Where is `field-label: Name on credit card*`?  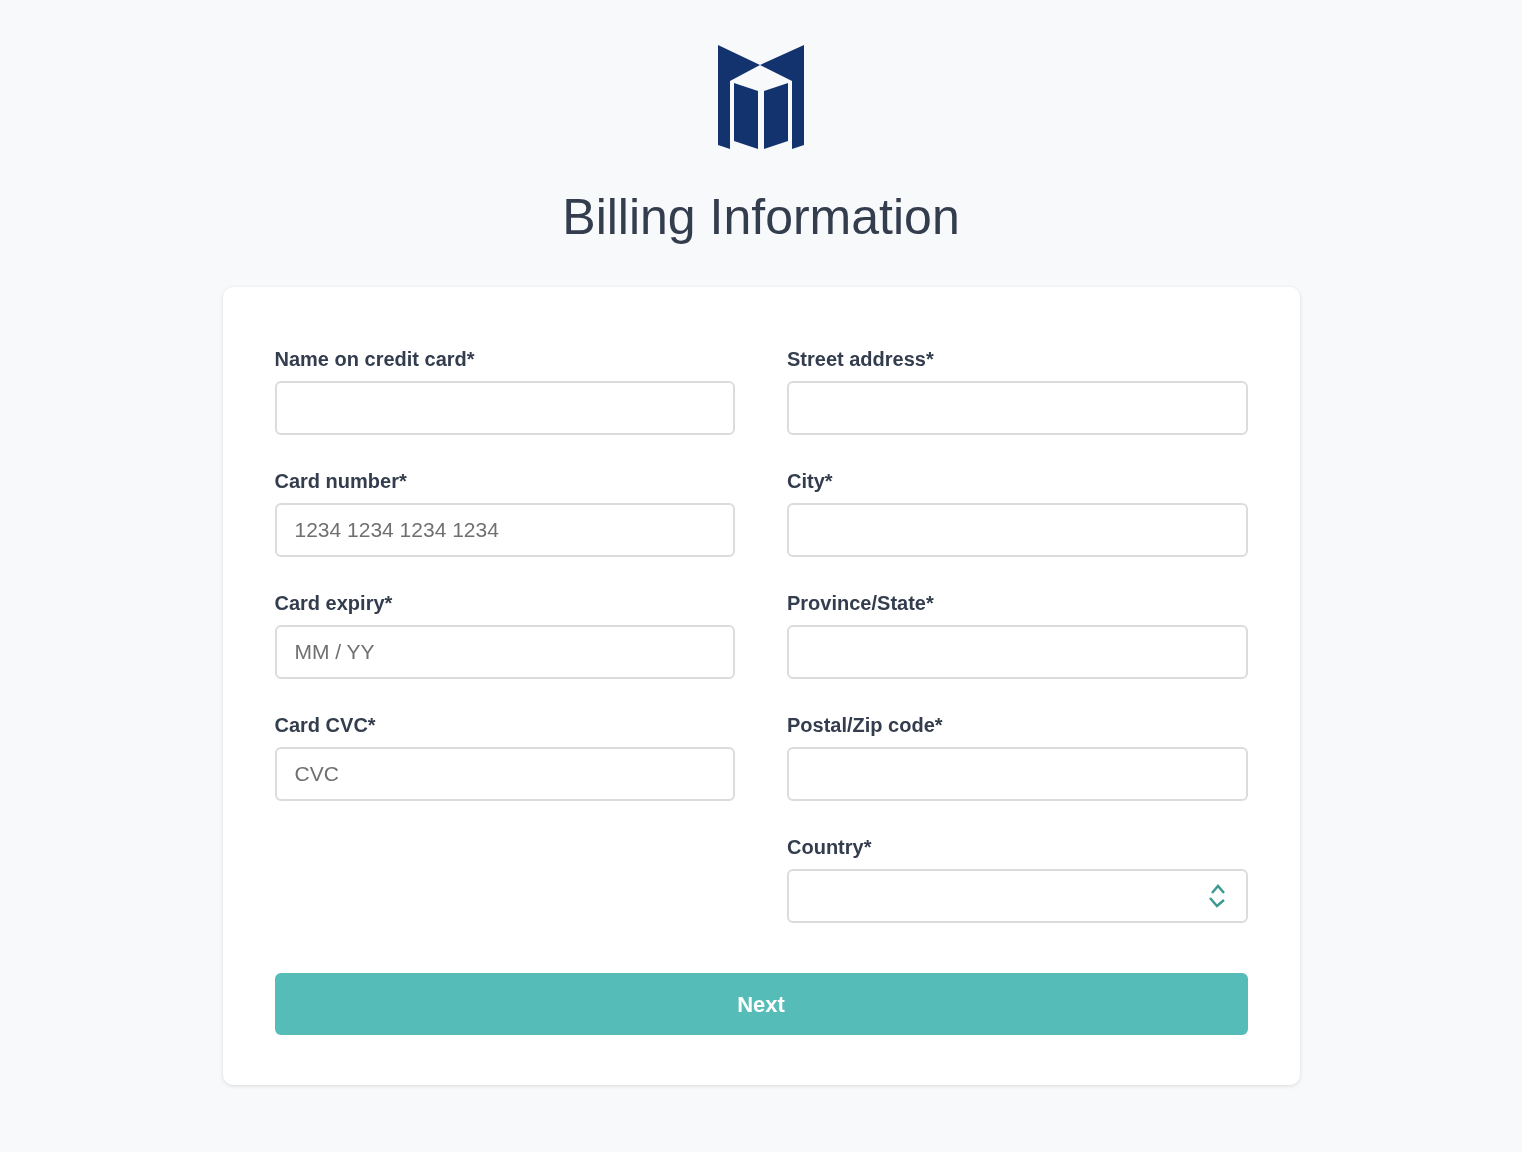 field-label: Name on credit card* is located at coordinates (375, 359).